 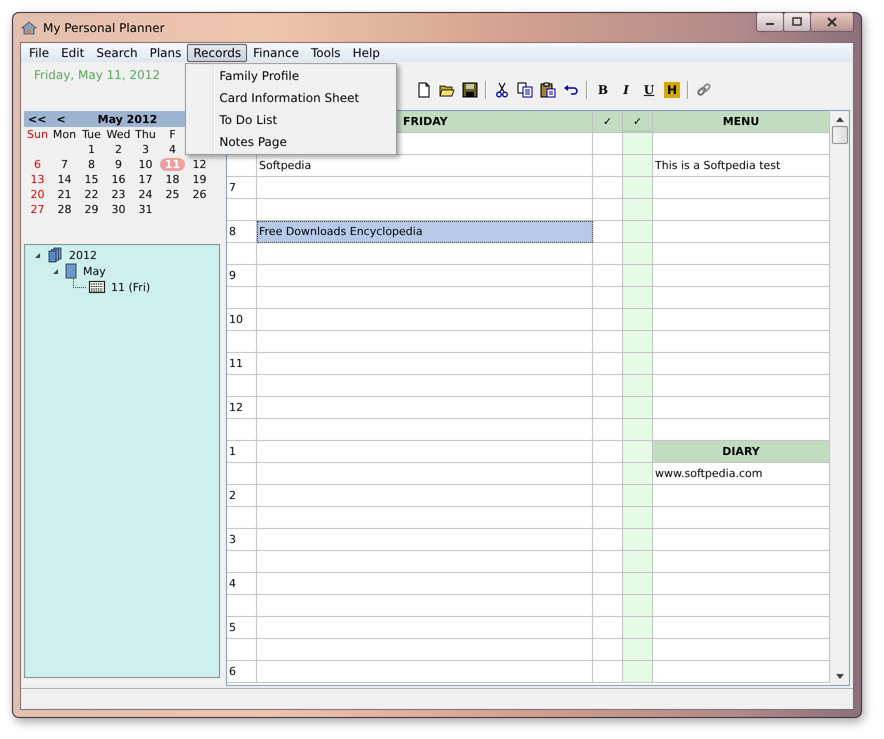 I want to click on calendar-day: 21, so click(x=65, y=194).